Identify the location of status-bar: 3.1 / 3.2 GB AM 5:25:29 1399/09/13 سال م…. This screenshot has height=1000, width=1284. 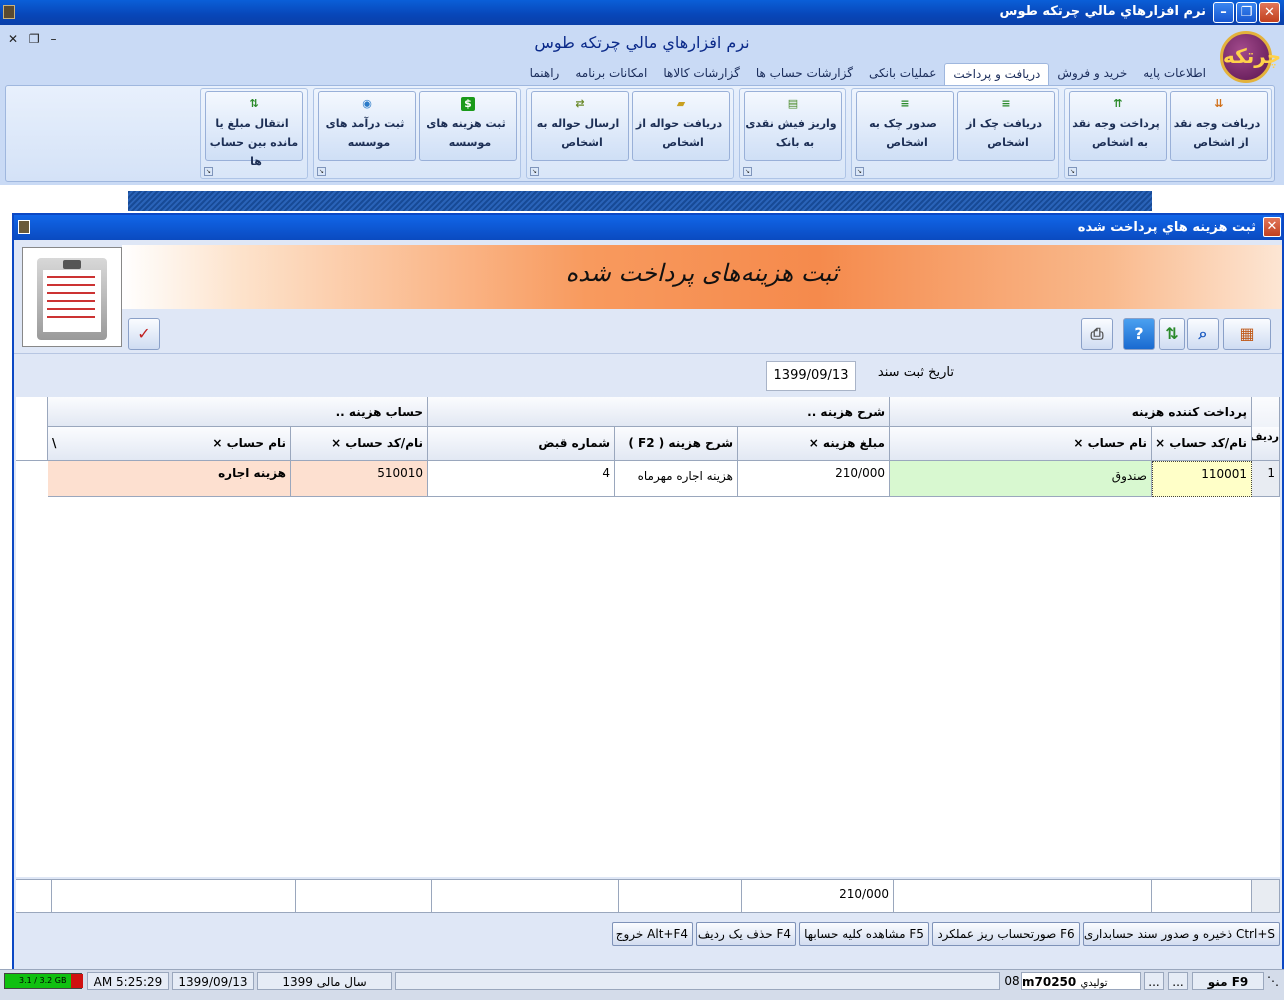
(642, 984).